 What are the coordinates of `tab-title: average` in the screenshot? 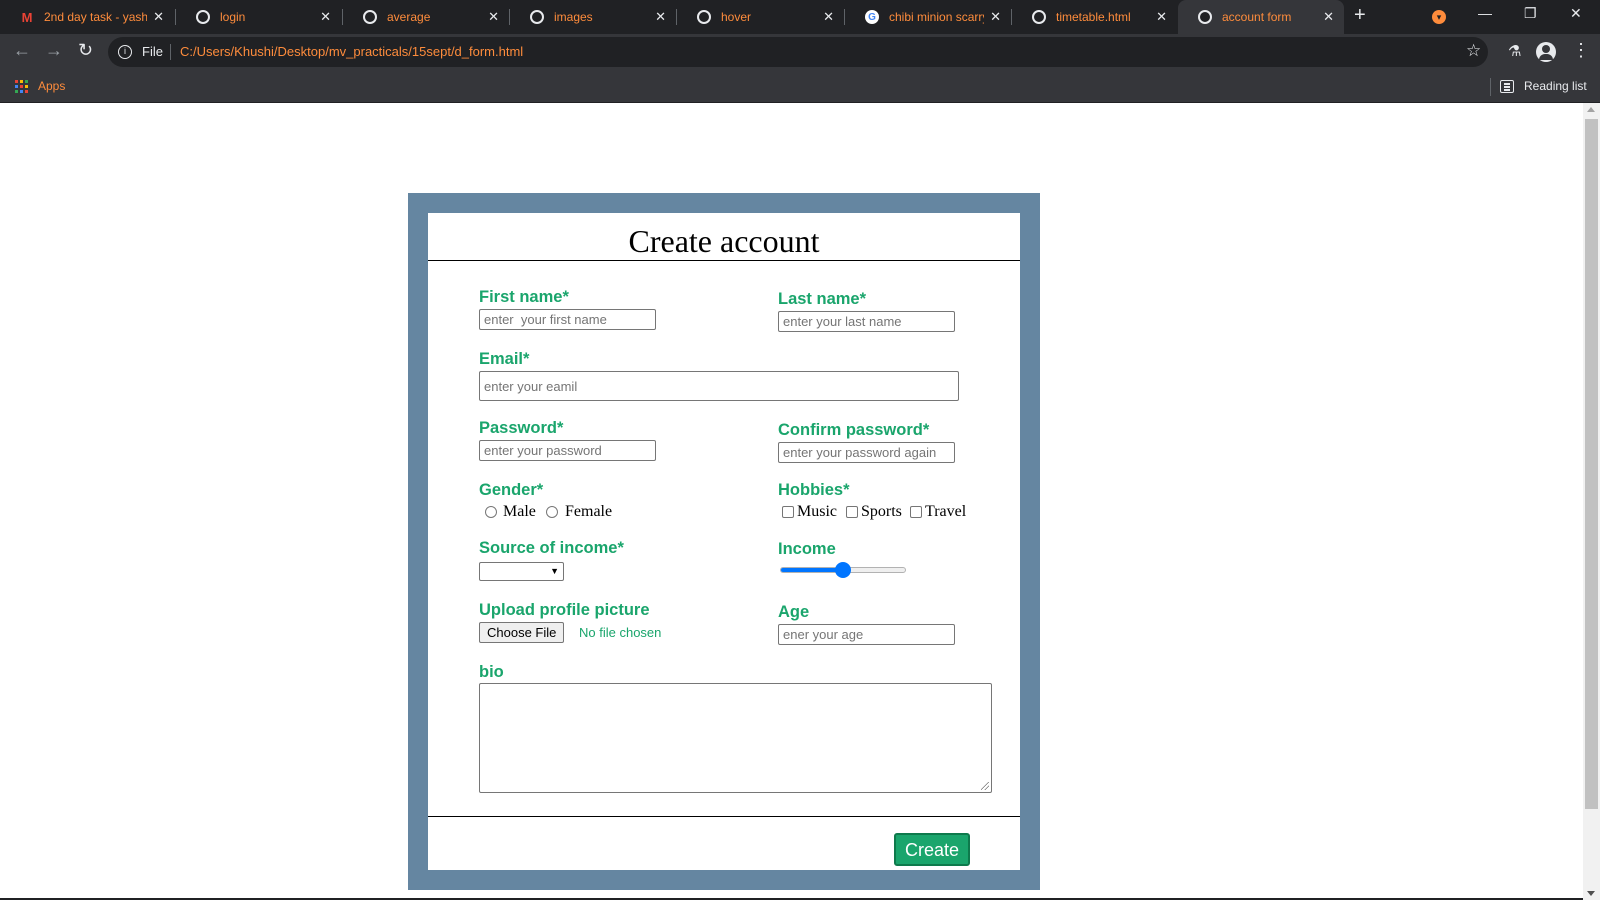 It's located at (409, 17).